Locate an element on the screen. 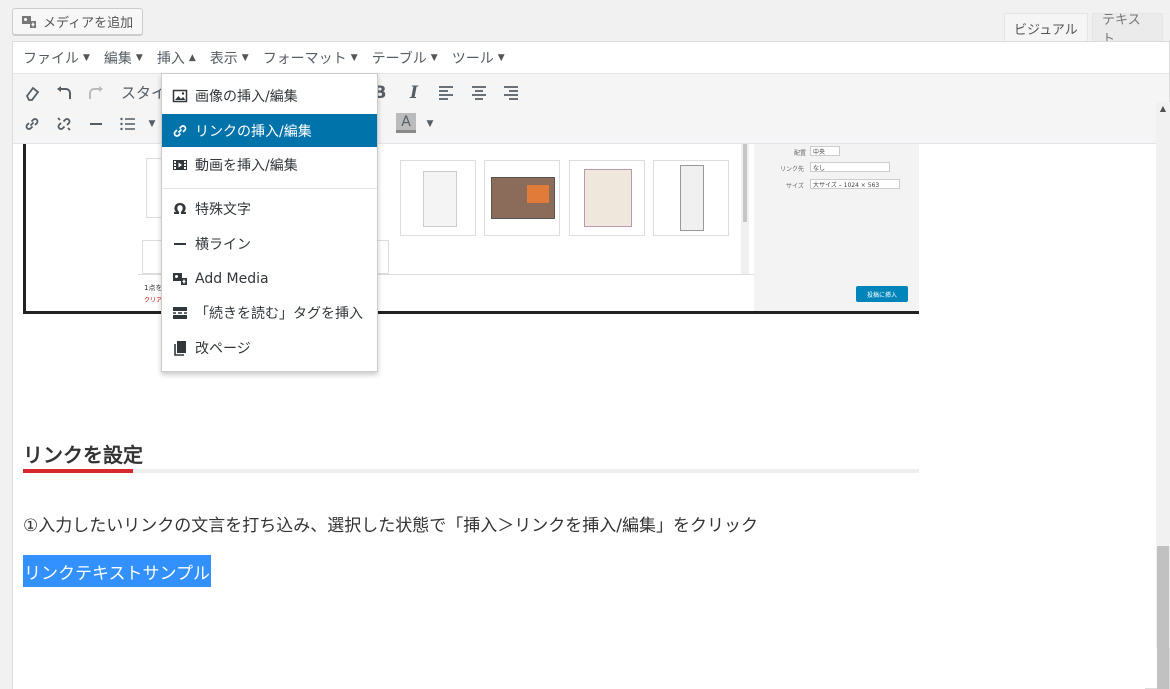  menu-edit-label: 編集 is located at coordinates (117, 58).